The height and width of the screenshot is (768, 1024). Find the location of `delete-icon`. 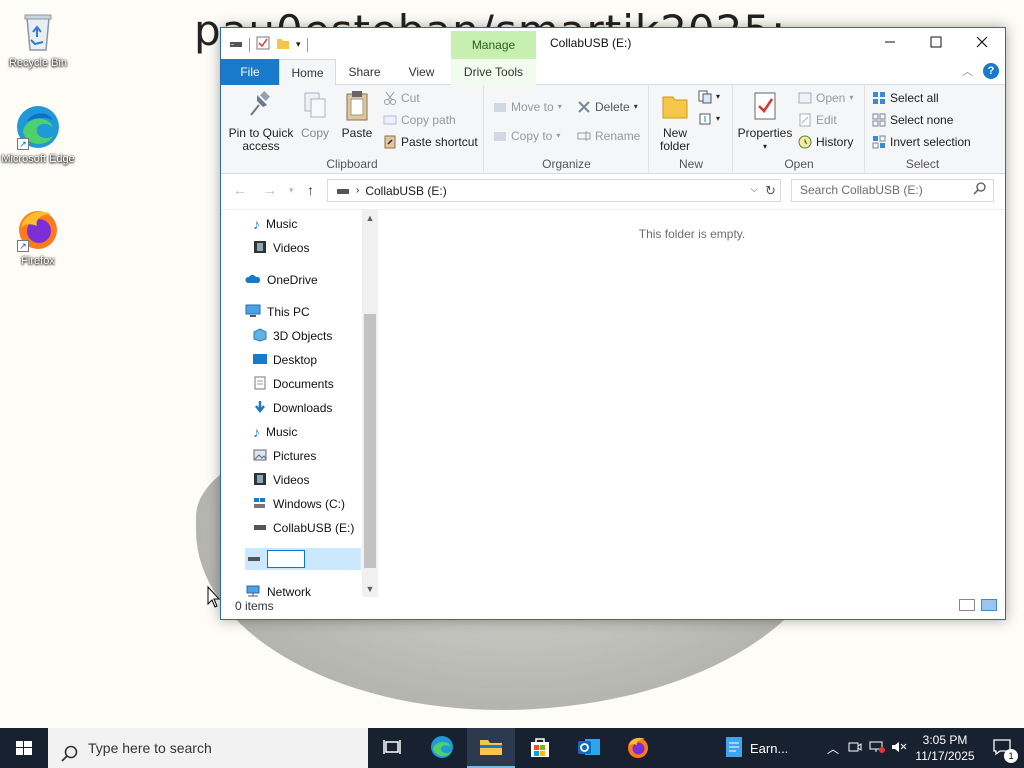

delete-icon is located at coordinates (584, 107).